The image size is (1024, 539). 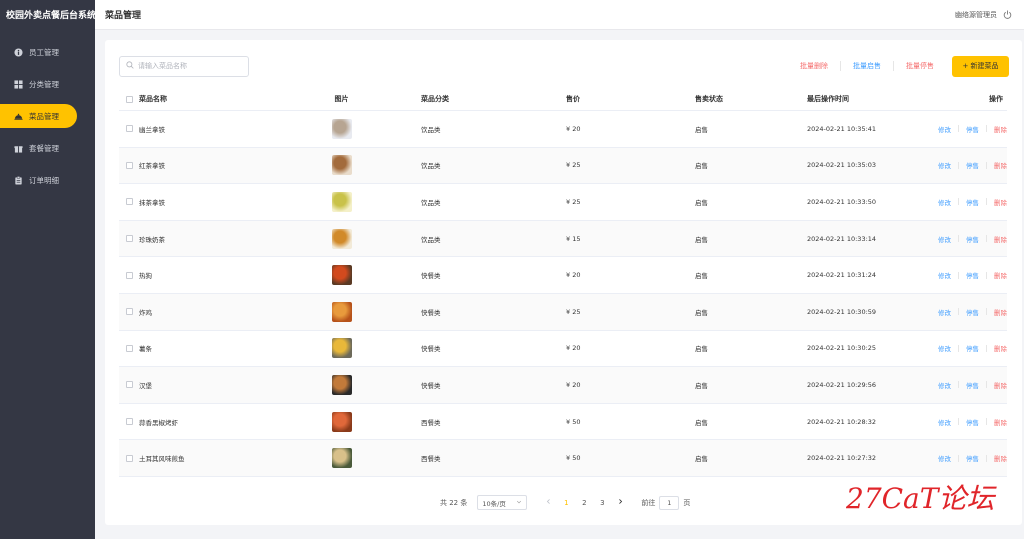 What do you see at coordinates (996, 99) in the screenshot?
I see `header-ops: 操作` at bounding box center [996, 99].